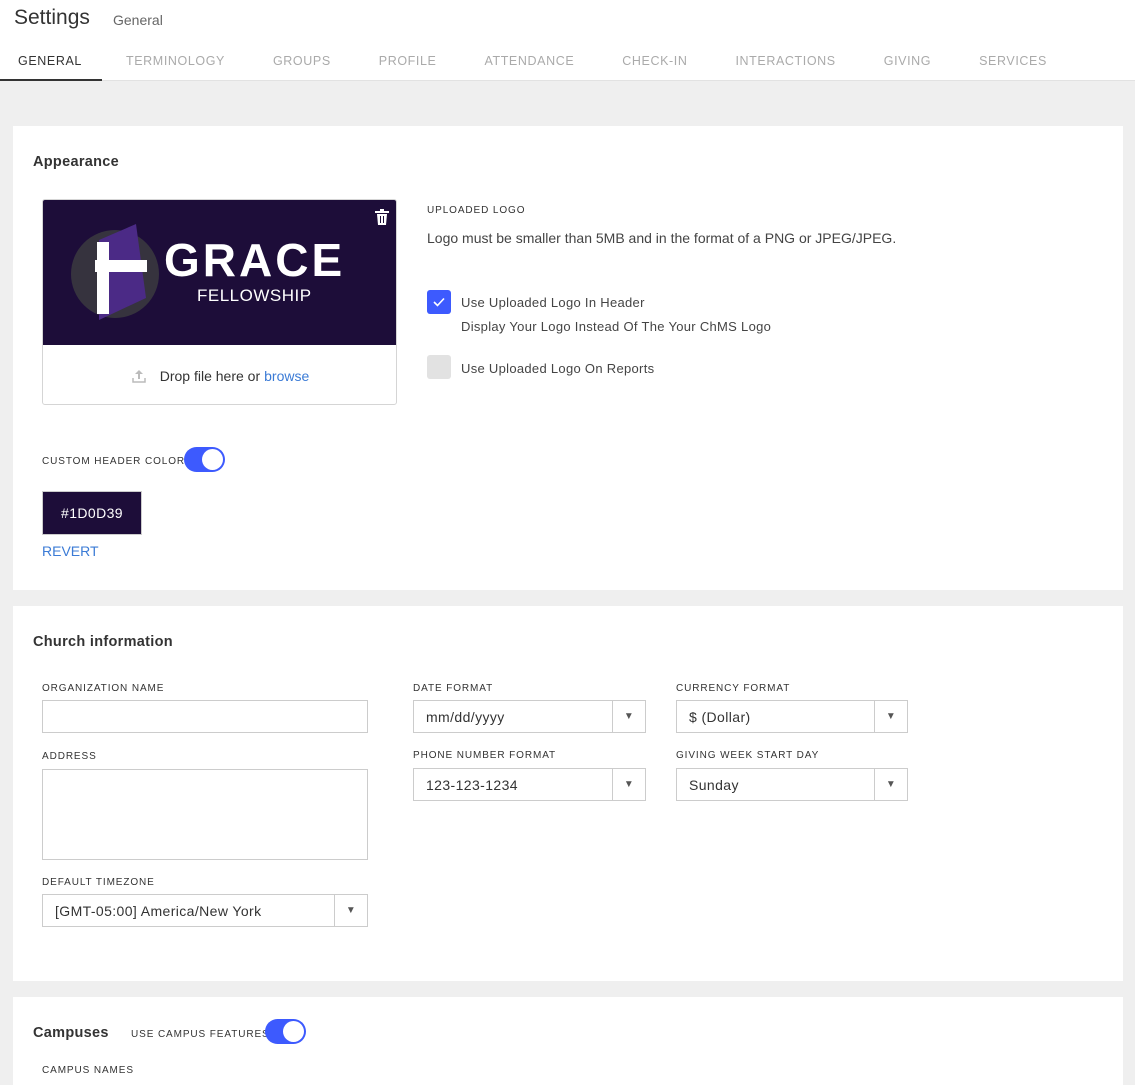 This screenshot has width=1135, height=1085. I want to click on dropzone-text: Drop file here or, so click(210, 375).